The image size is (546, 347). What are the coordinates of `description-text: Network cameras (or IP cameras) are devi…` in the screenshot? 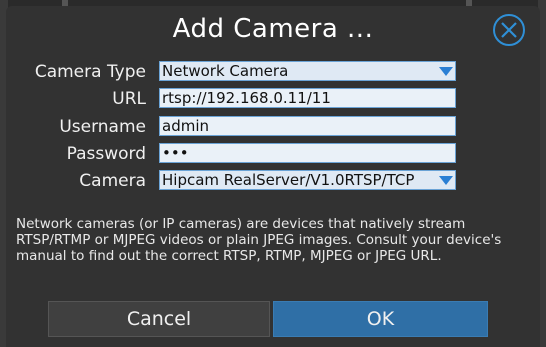 It's located at (259, 240).